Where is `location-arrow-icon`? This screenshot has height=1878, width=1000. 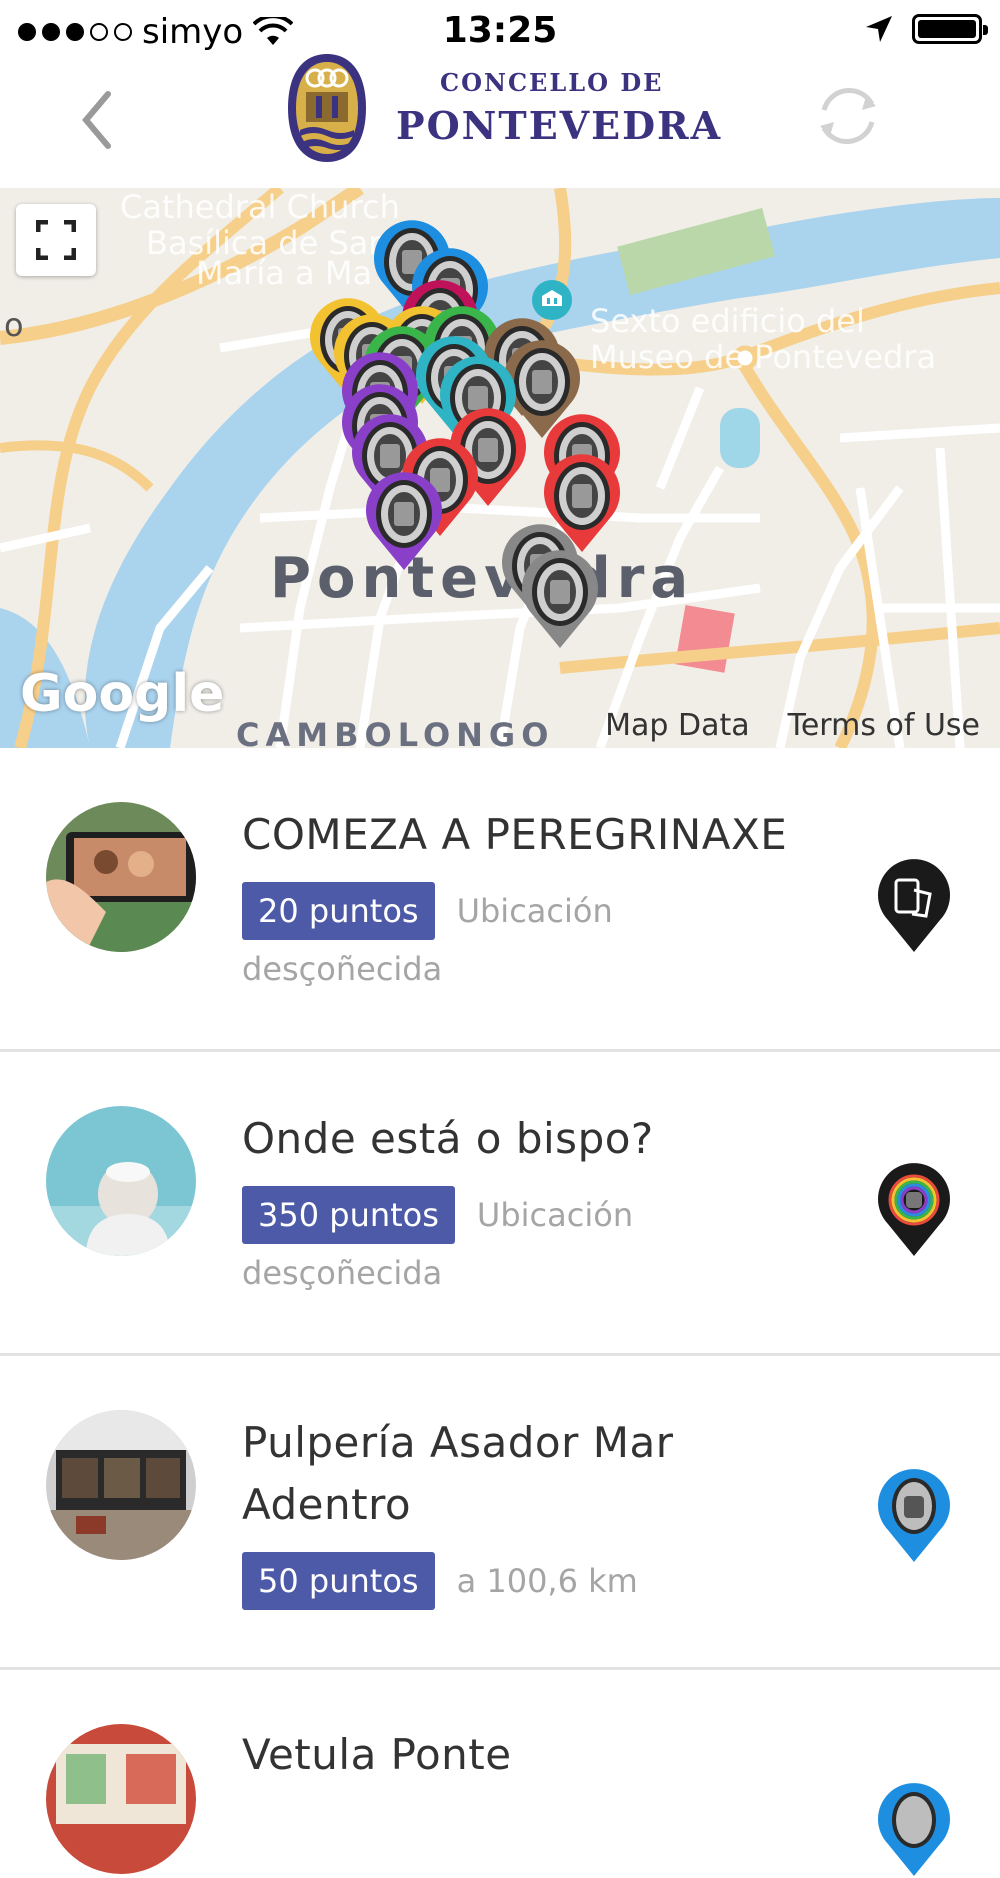 location-arrow-icon is located at coordinates (879, 29).